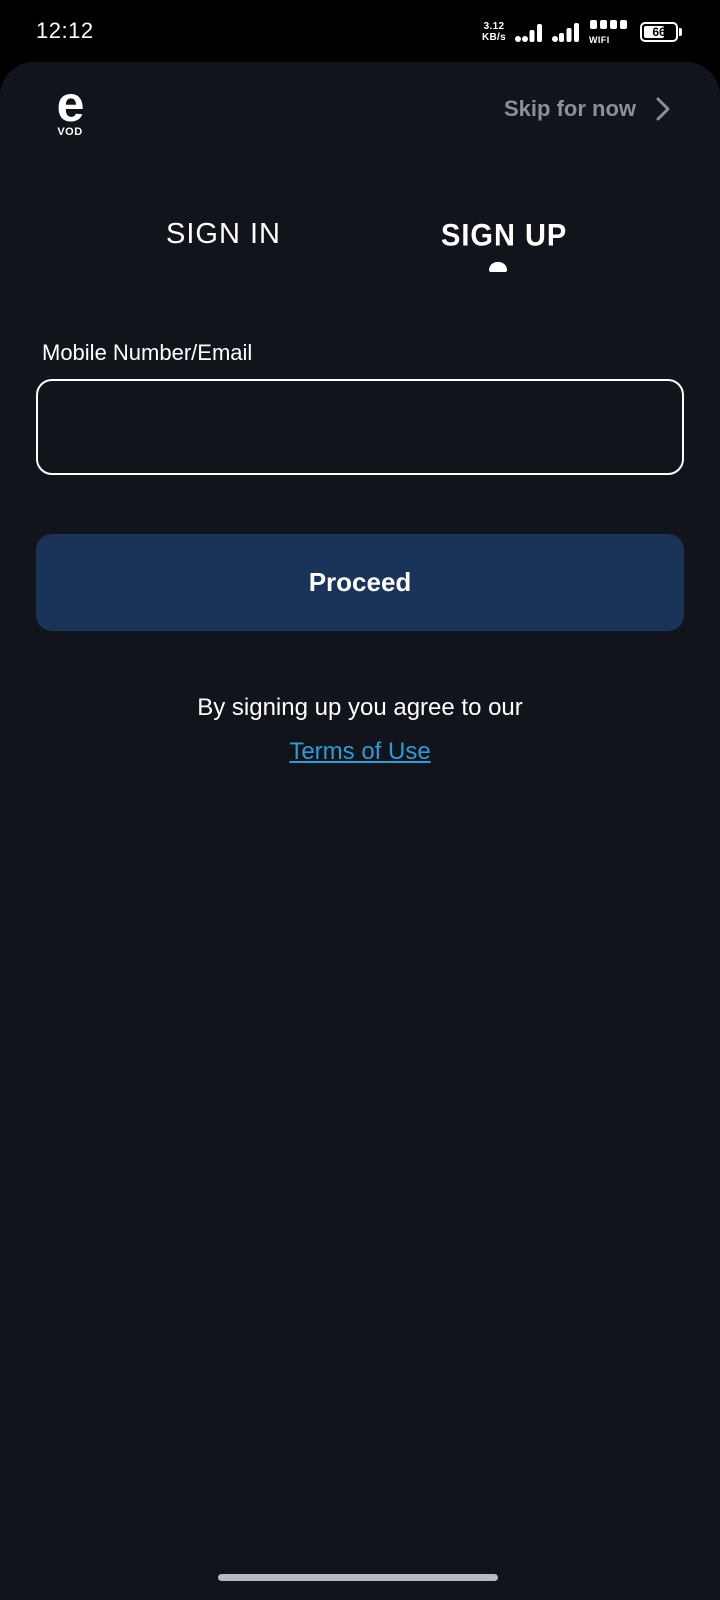 Image resolution: width=720 pixels, height=1600 pixels. I want to click on skip-label: Skip for now, so click(570, 108).